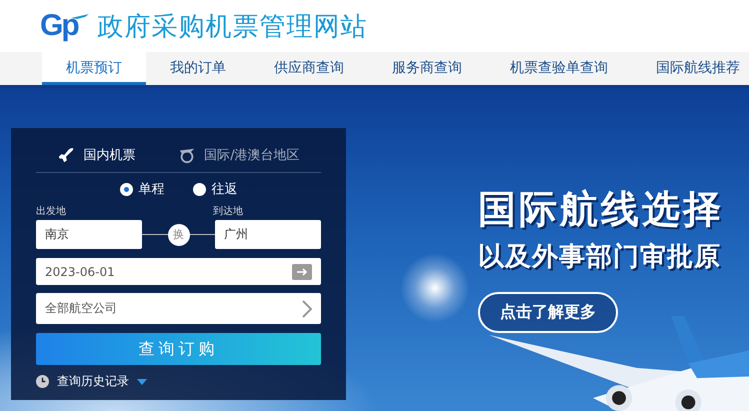  Describe the element at coordinates (89, 234) in the screenshot. I see `origin-field: 南京` at that location.